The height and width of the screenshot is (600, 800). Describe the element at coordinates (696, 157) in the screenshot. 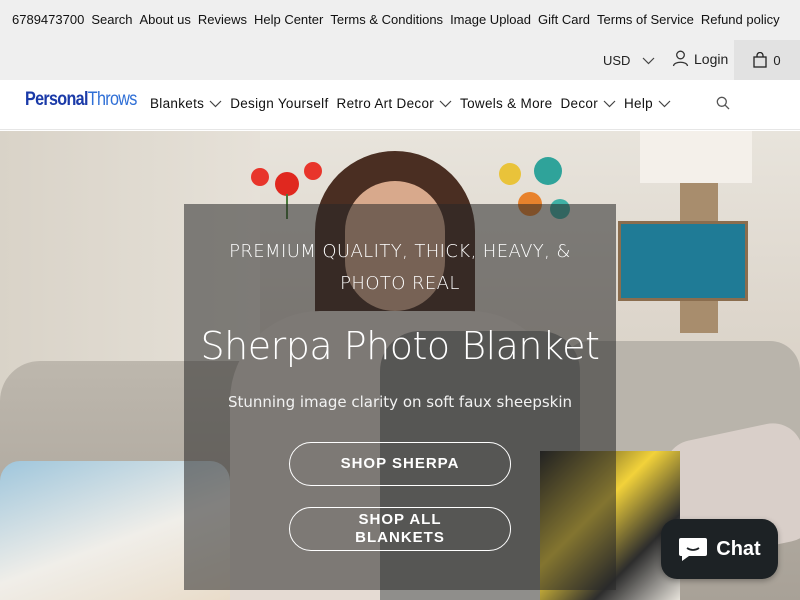

I see `lamp-shade` at that location.